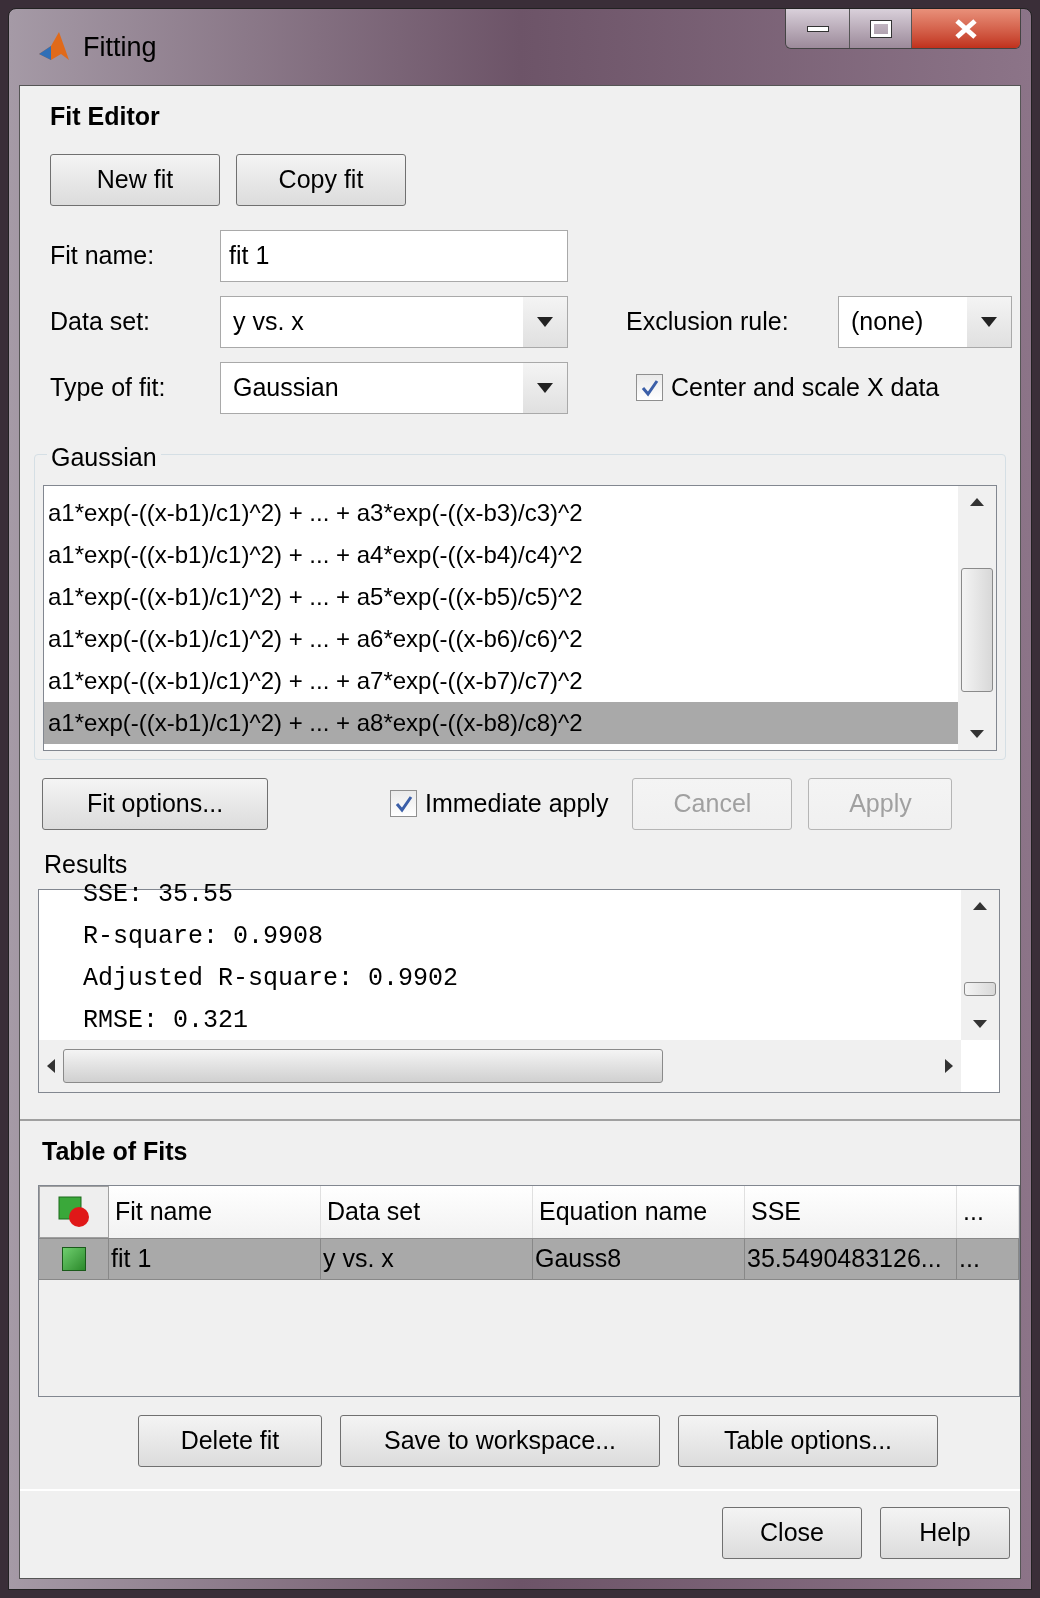 This screenshot has height=1598, width=1040. I want to click on field-label: Data set:, so click(101, 321).